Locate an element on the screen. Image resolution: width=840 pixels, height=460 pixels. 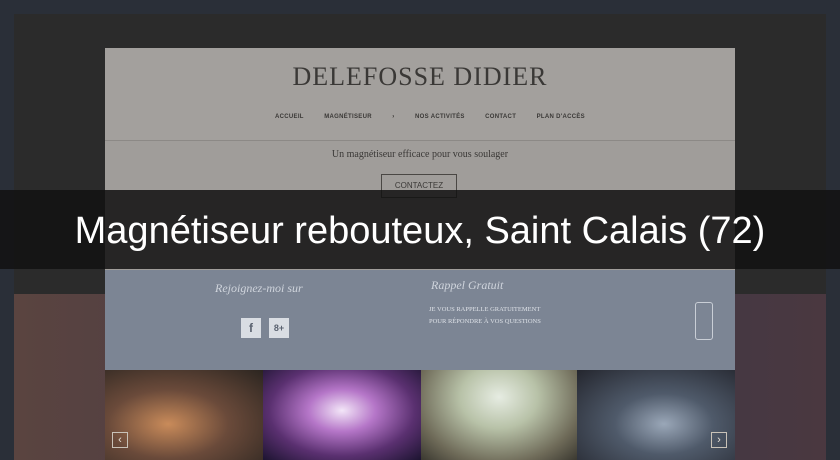
nav-item-magnetiseur: MAGNÉTISEUR is located at coordinates (348, 117).